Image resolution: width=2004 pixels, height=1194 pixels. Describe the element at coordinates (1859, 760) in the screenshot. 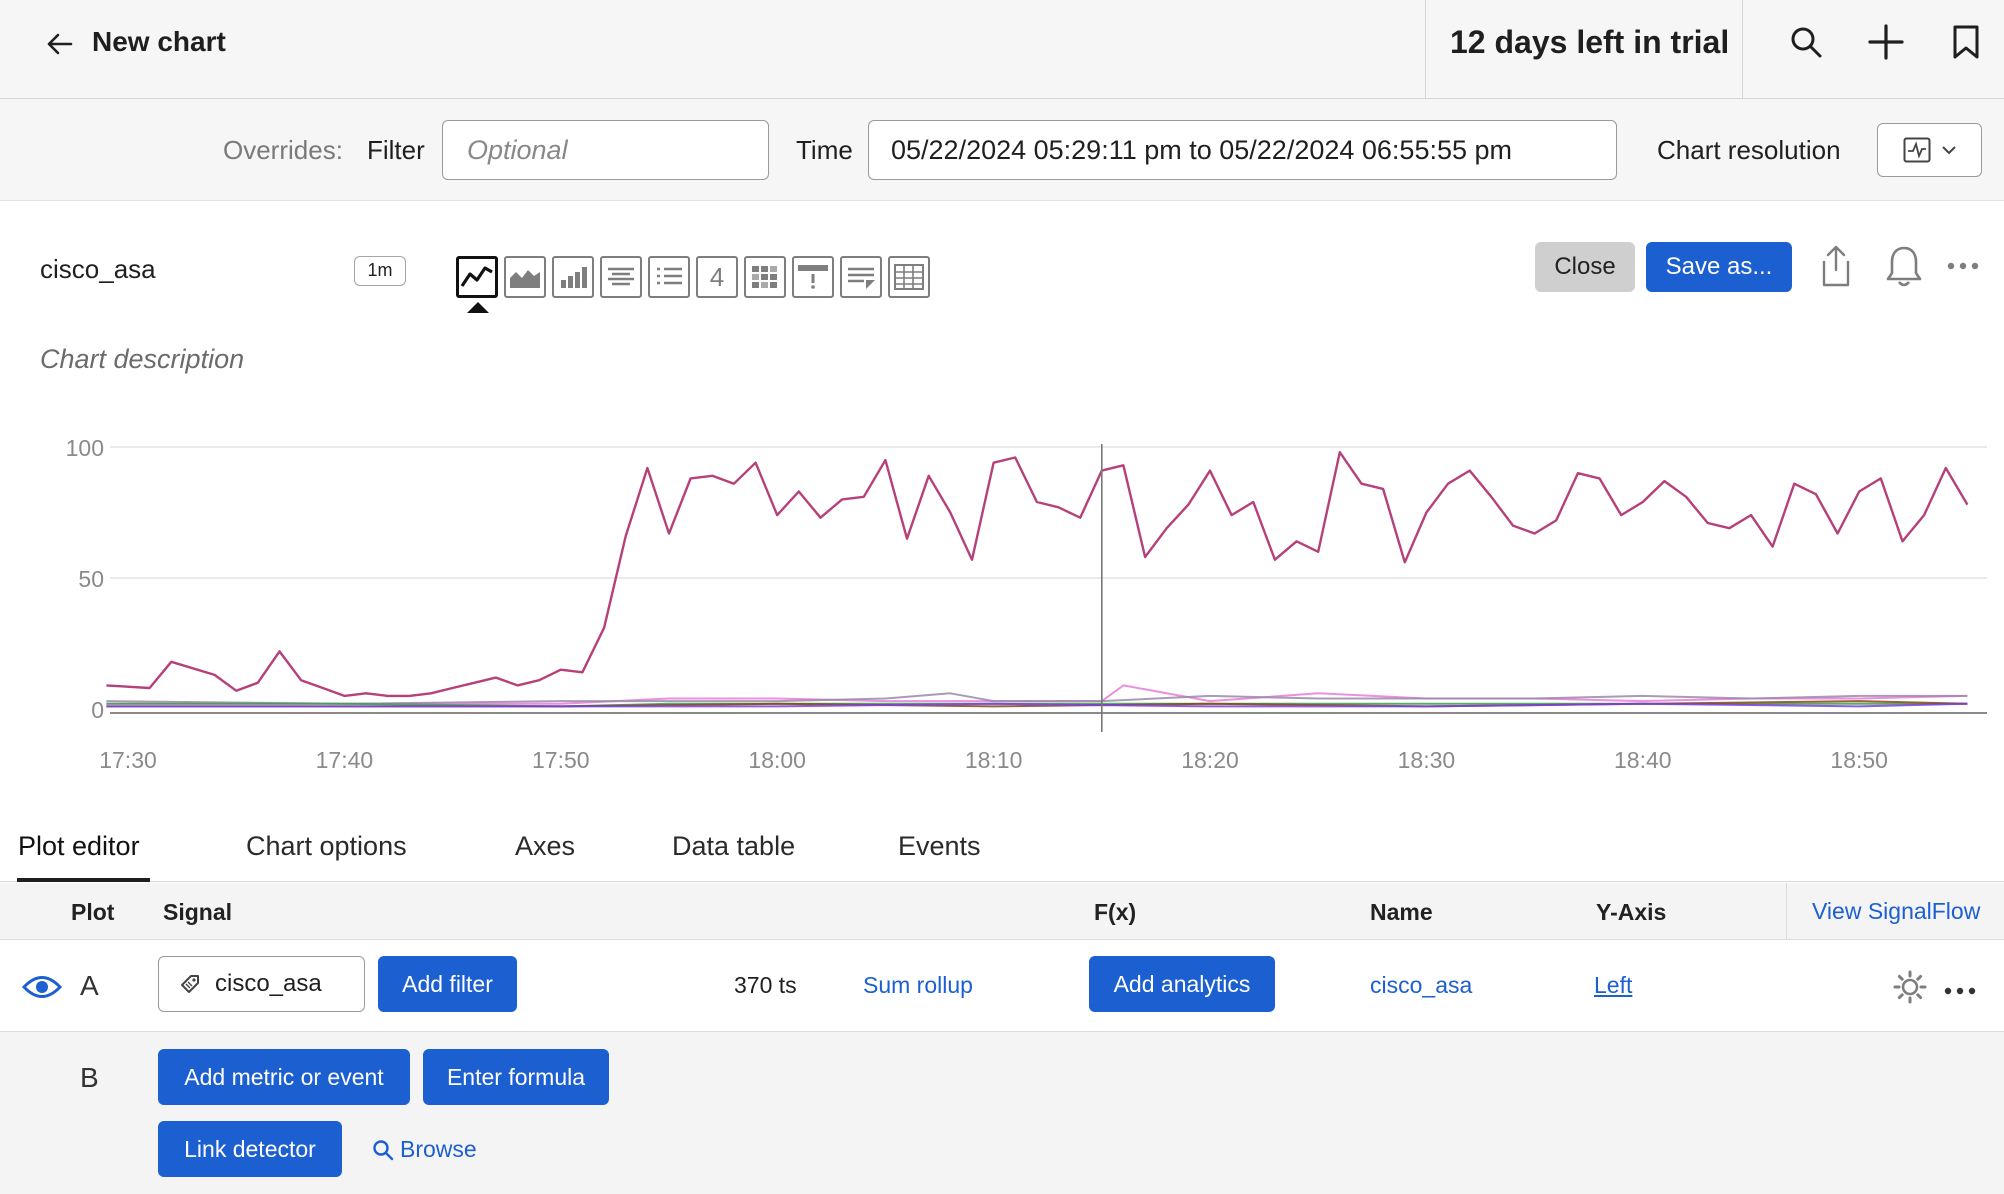

I see `x-tick-label: 18:50` at that location.